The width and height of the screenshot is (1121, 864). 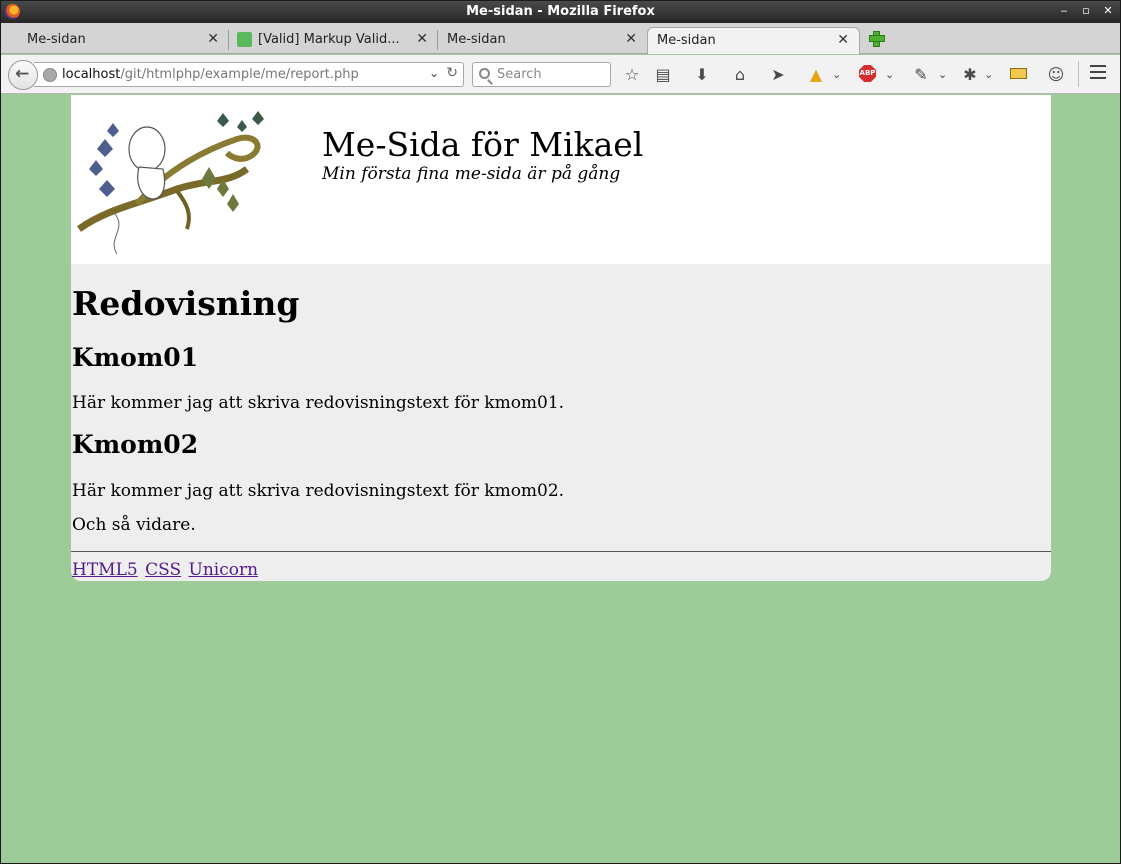 I want to click on tab-me-sidan-2: Me-sidan ✕, so click(x=543, y=40).